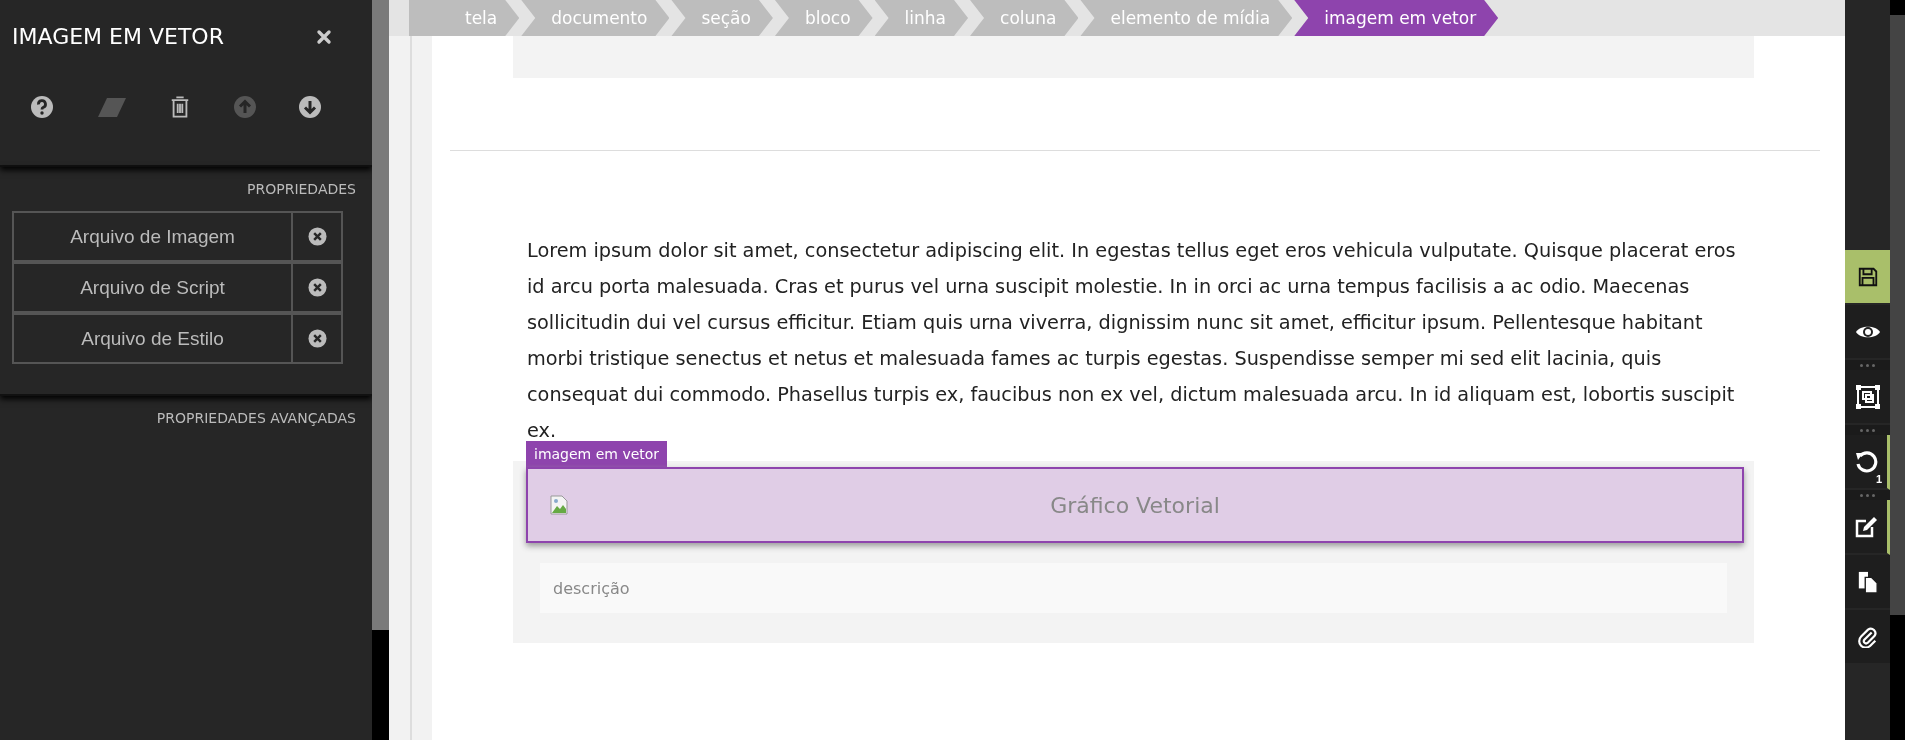  I want to click on breadcrumb-item: seção, so click(722, 18).